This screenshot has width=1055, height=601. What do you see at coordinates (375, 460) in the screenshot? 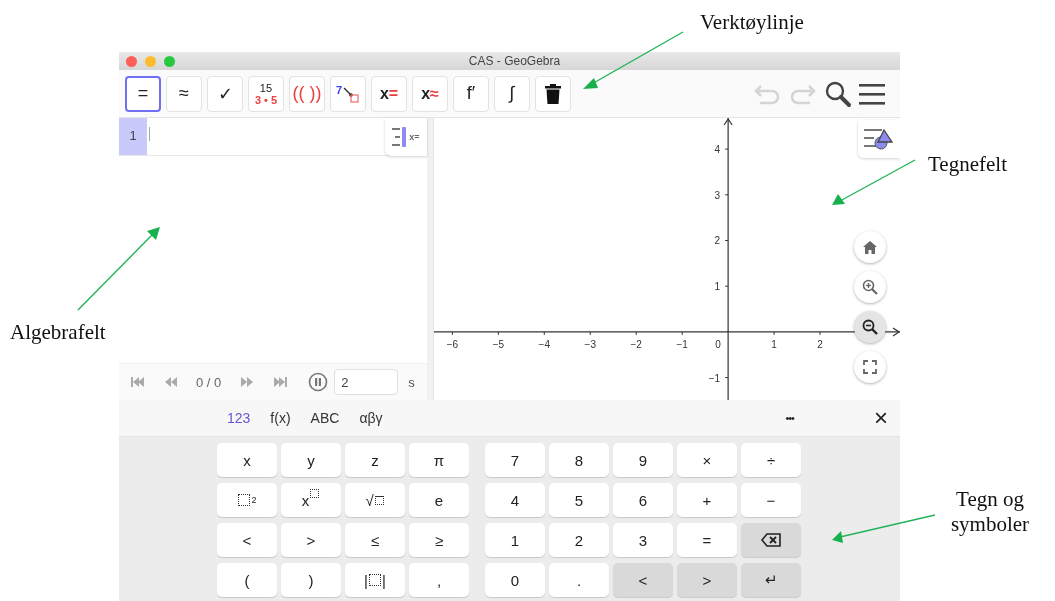
I see `key: z` at bounding box center [375, 460].